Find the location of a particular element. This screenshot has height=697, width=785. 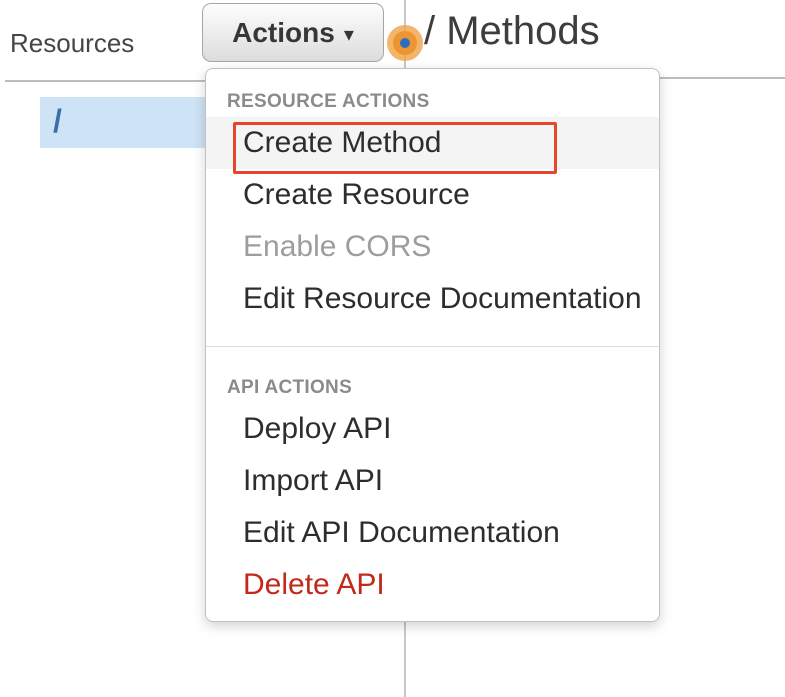

click-indicator-icon is located at coordinates (405, 43).